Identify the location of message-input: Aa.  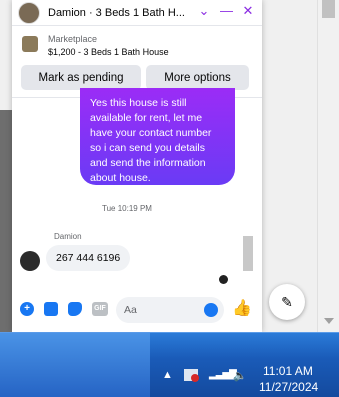
(170, 310).